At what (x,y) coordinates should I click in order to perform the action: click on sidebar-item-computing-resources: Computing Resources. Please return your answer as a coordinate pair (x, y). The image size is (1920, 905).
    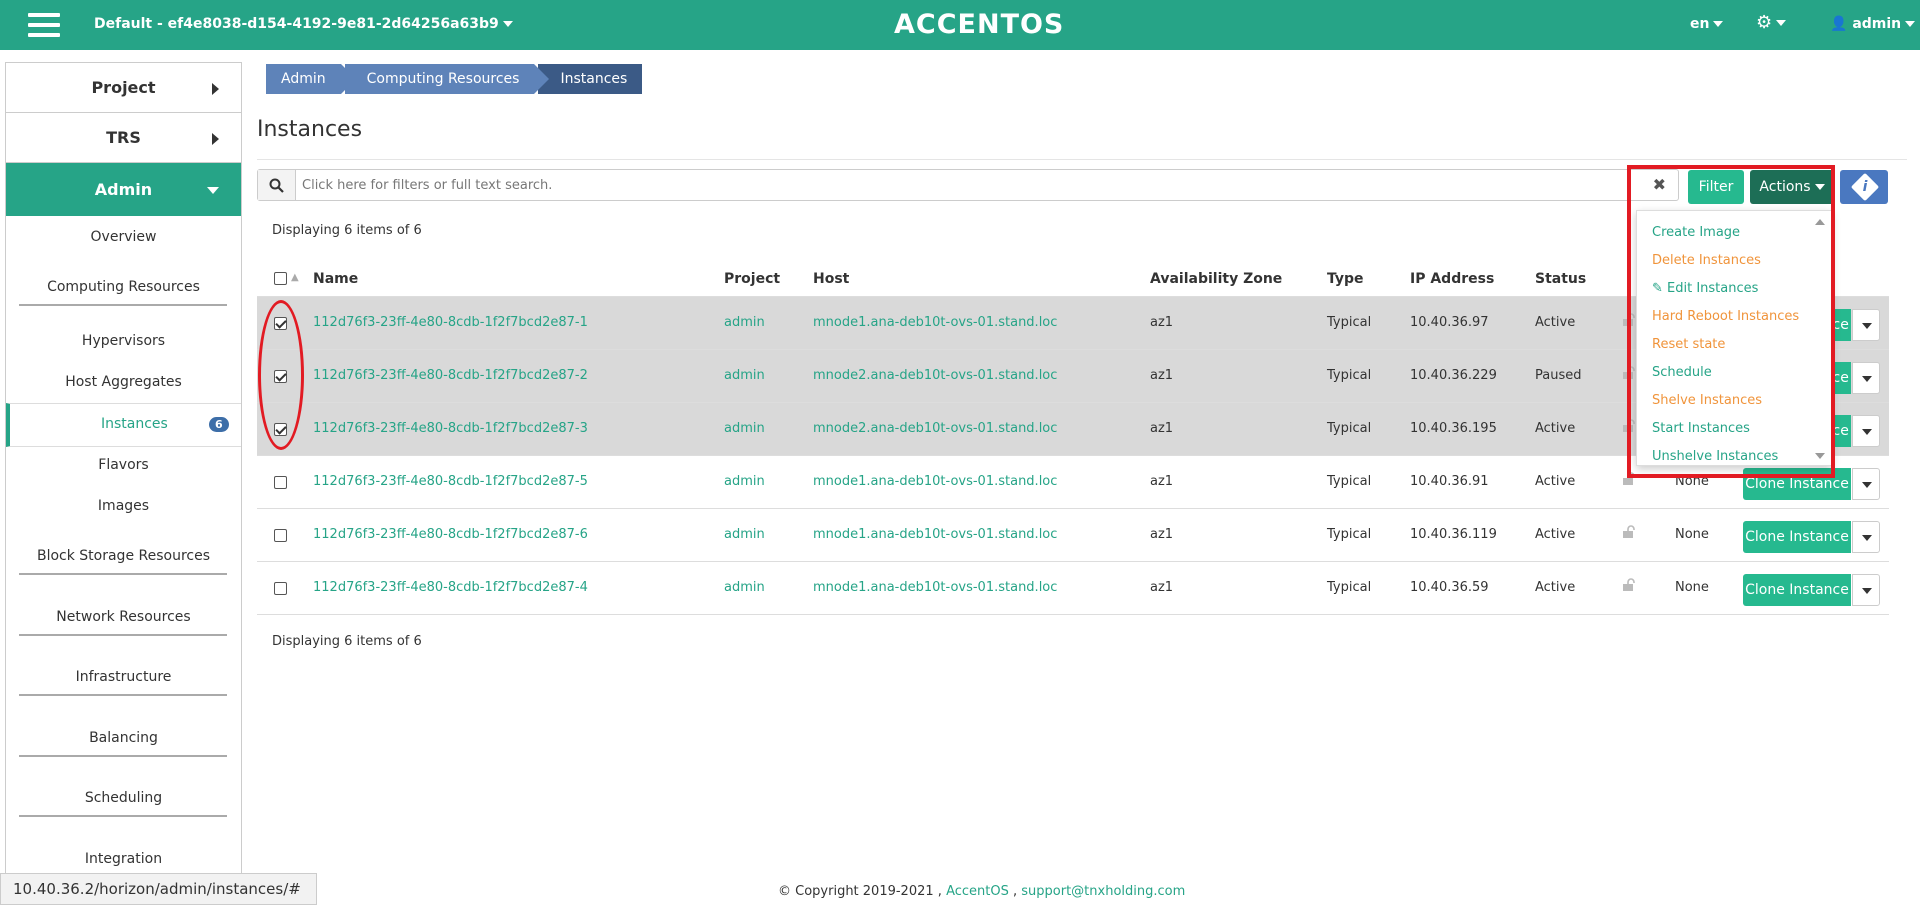
    Looking at the image, I should click on (123, 287).